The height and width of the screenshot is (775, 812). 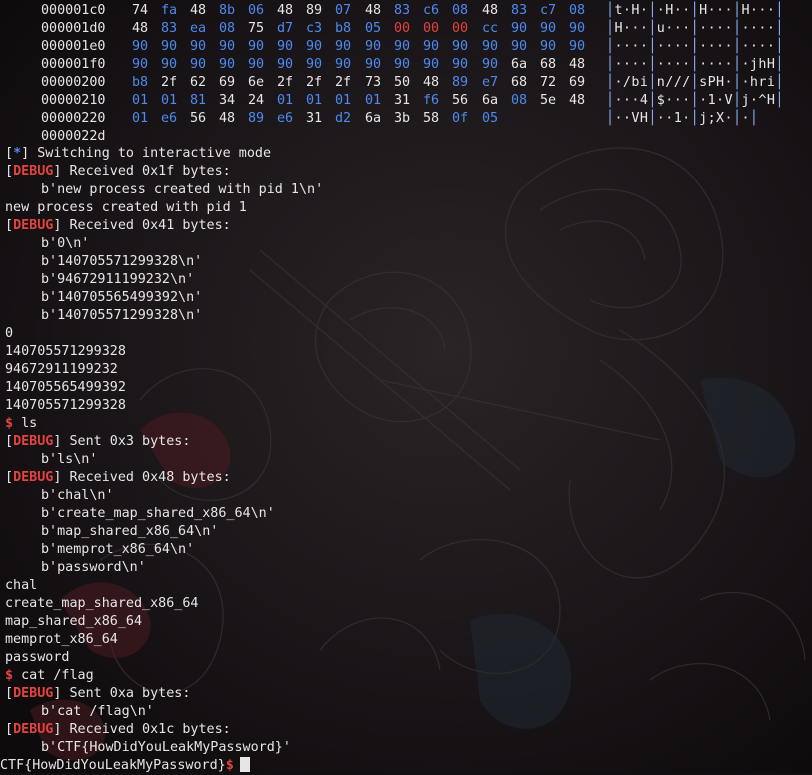 What do you see at coordinates (77, 495) in the screenshot?
I see `bytes-repr: b'chal\n'` at bounding box center [77, 495].